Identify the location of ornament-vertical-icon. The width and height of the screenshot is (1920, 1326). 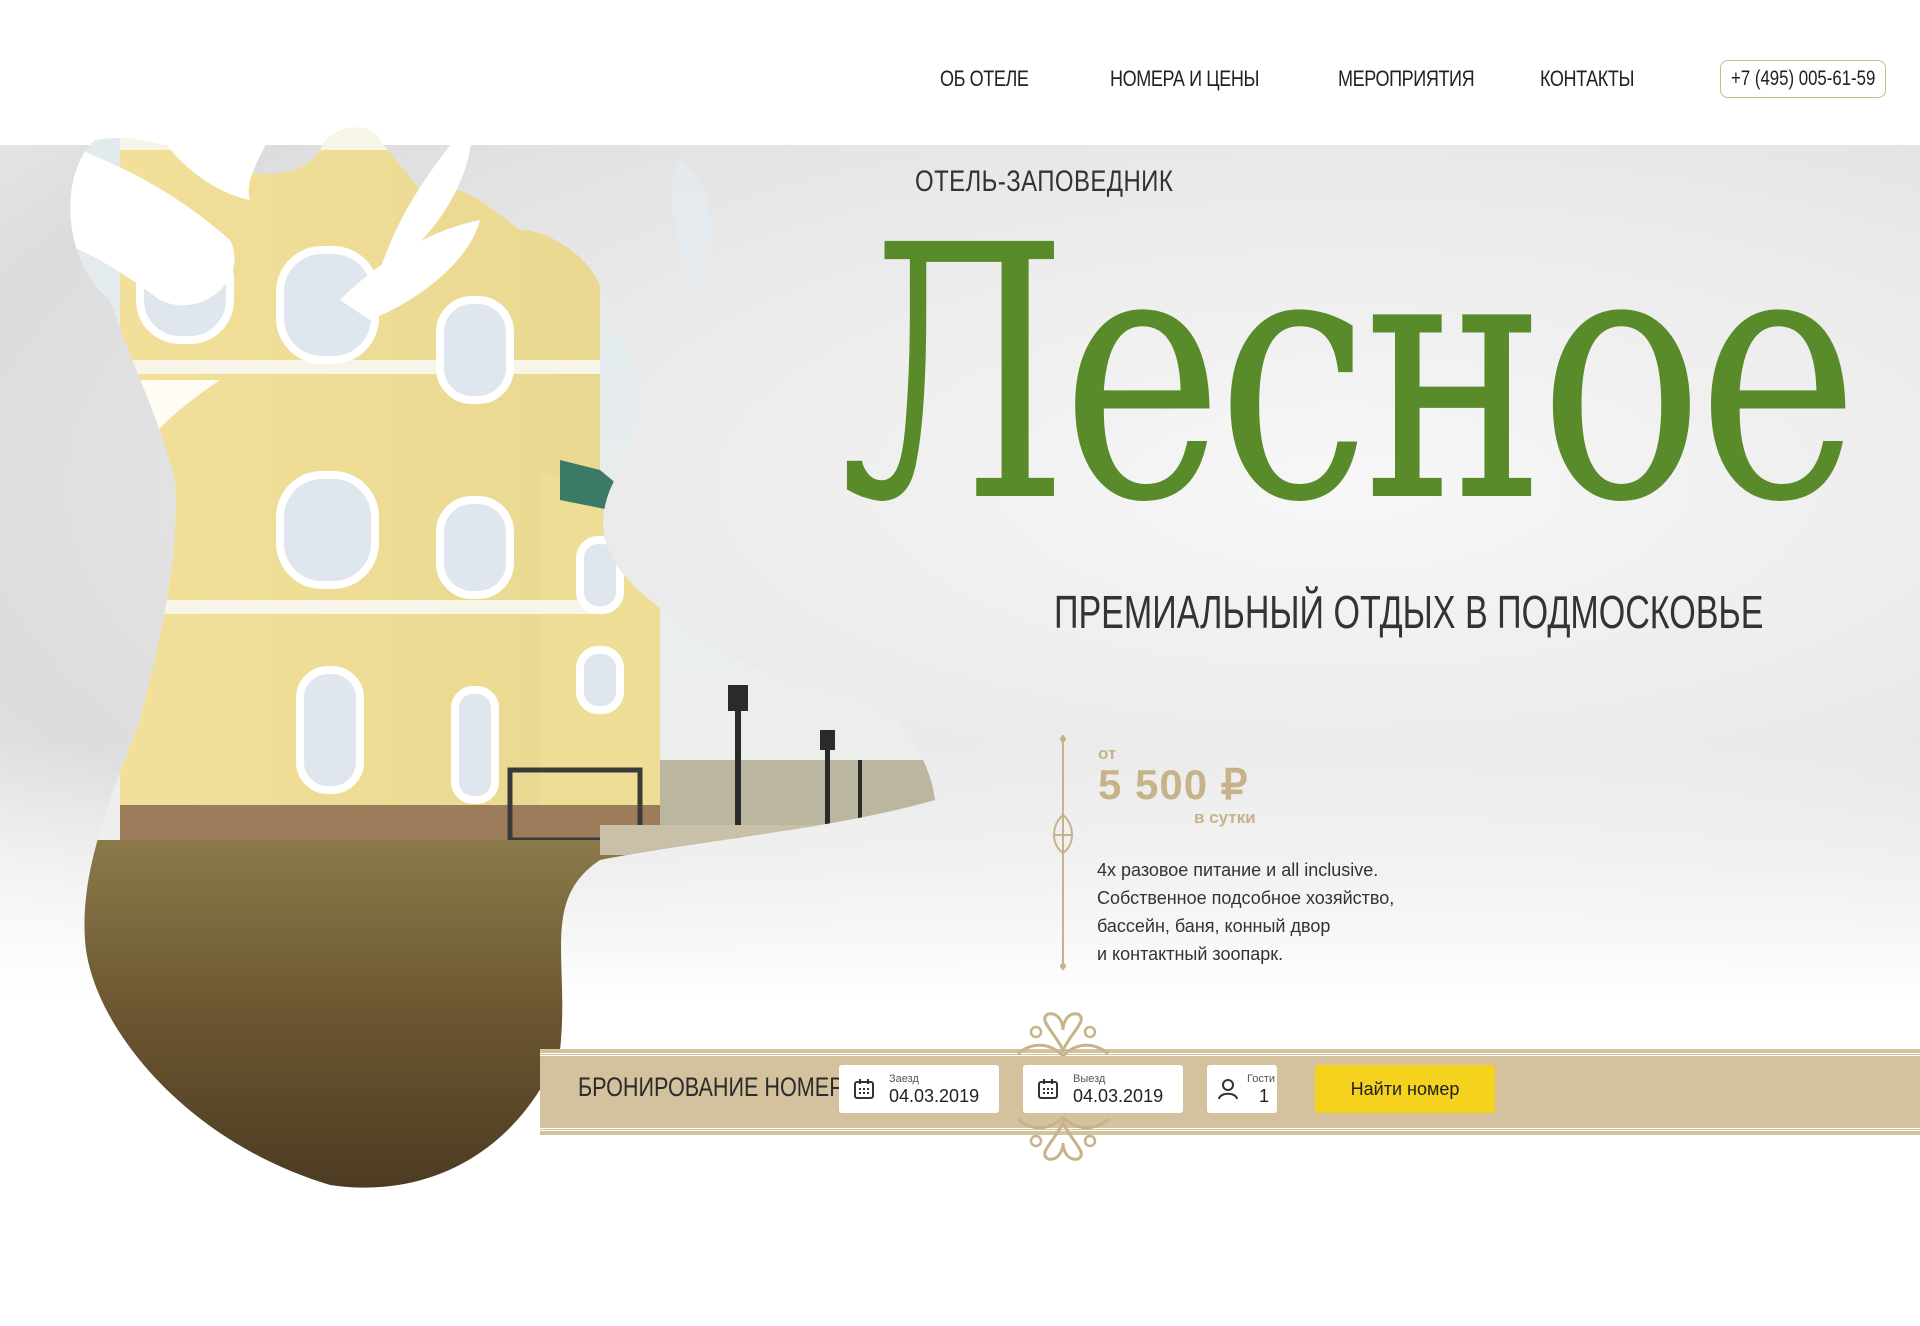
(1063, 852).